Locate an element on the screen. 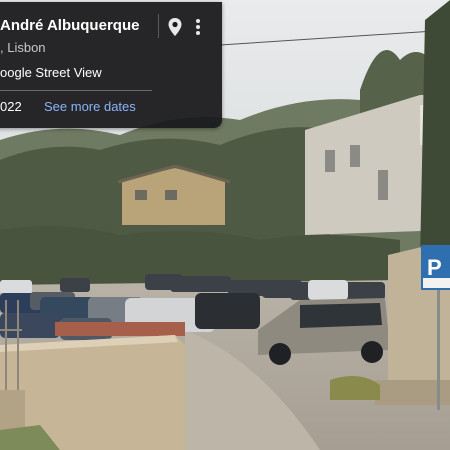 Image resolution: width=450 pixels, height=450 pixels. map-pin-icon is located at coordinates (175, 27).